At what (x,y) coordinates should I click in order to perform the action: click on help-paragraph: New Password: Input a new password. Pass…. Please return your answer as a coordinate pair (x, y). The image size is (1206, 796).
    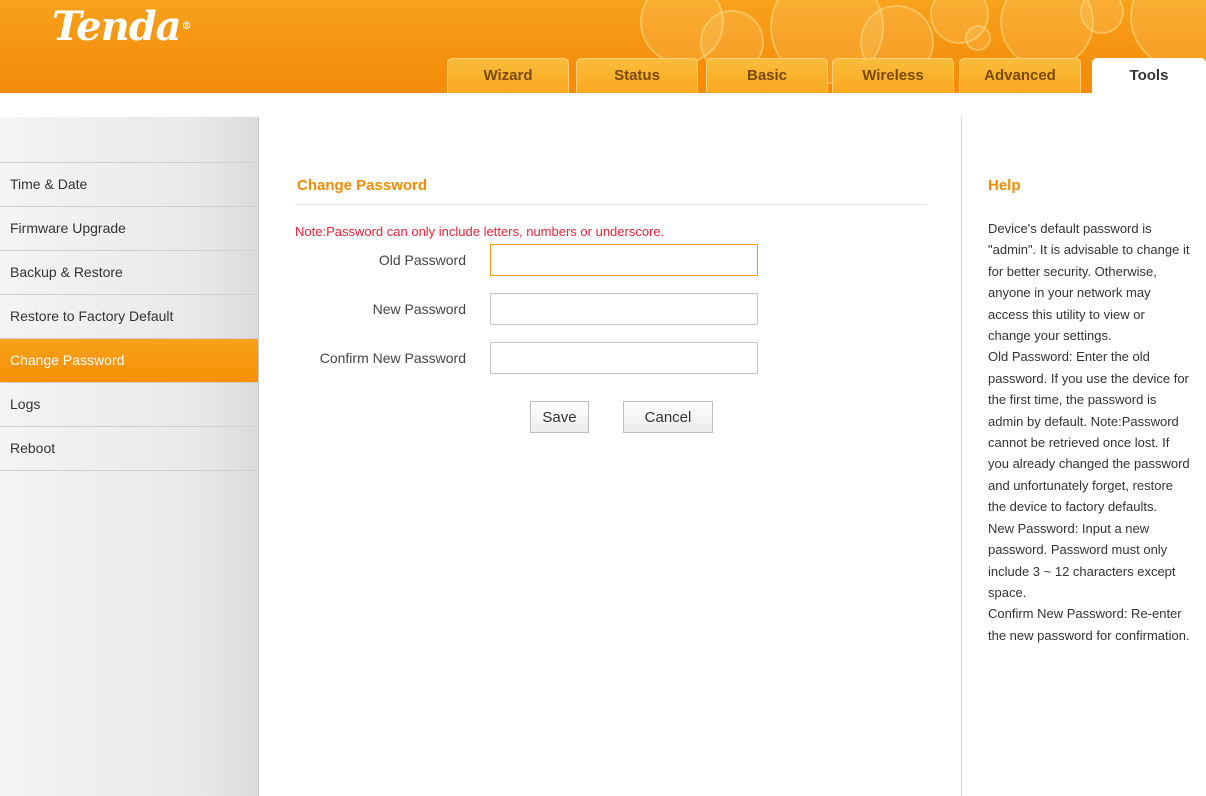
    Looking at the image, I should click on (1082, 560).